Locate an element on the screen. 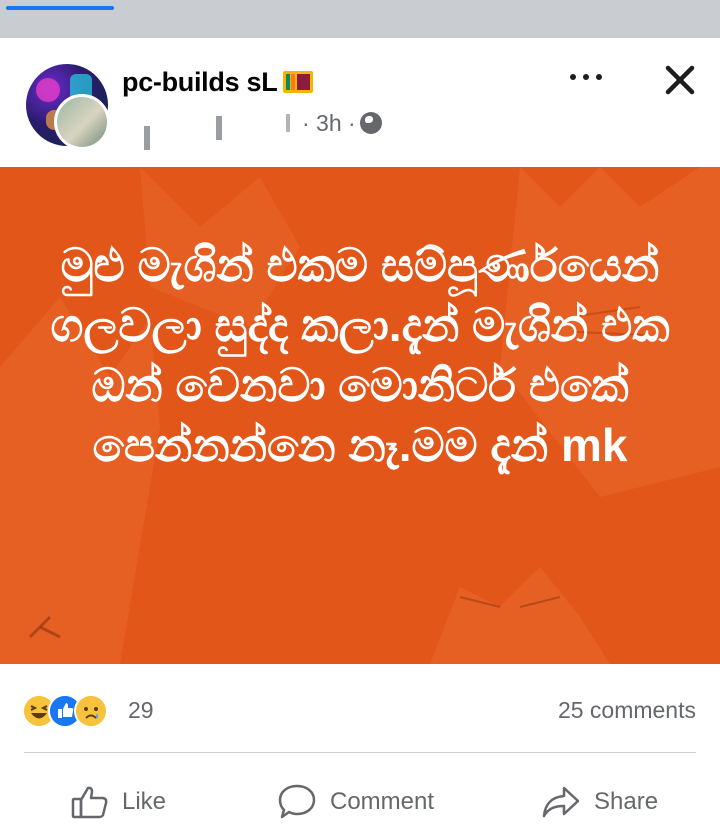  comment-label: Comment is located at coordinates (382, 801).